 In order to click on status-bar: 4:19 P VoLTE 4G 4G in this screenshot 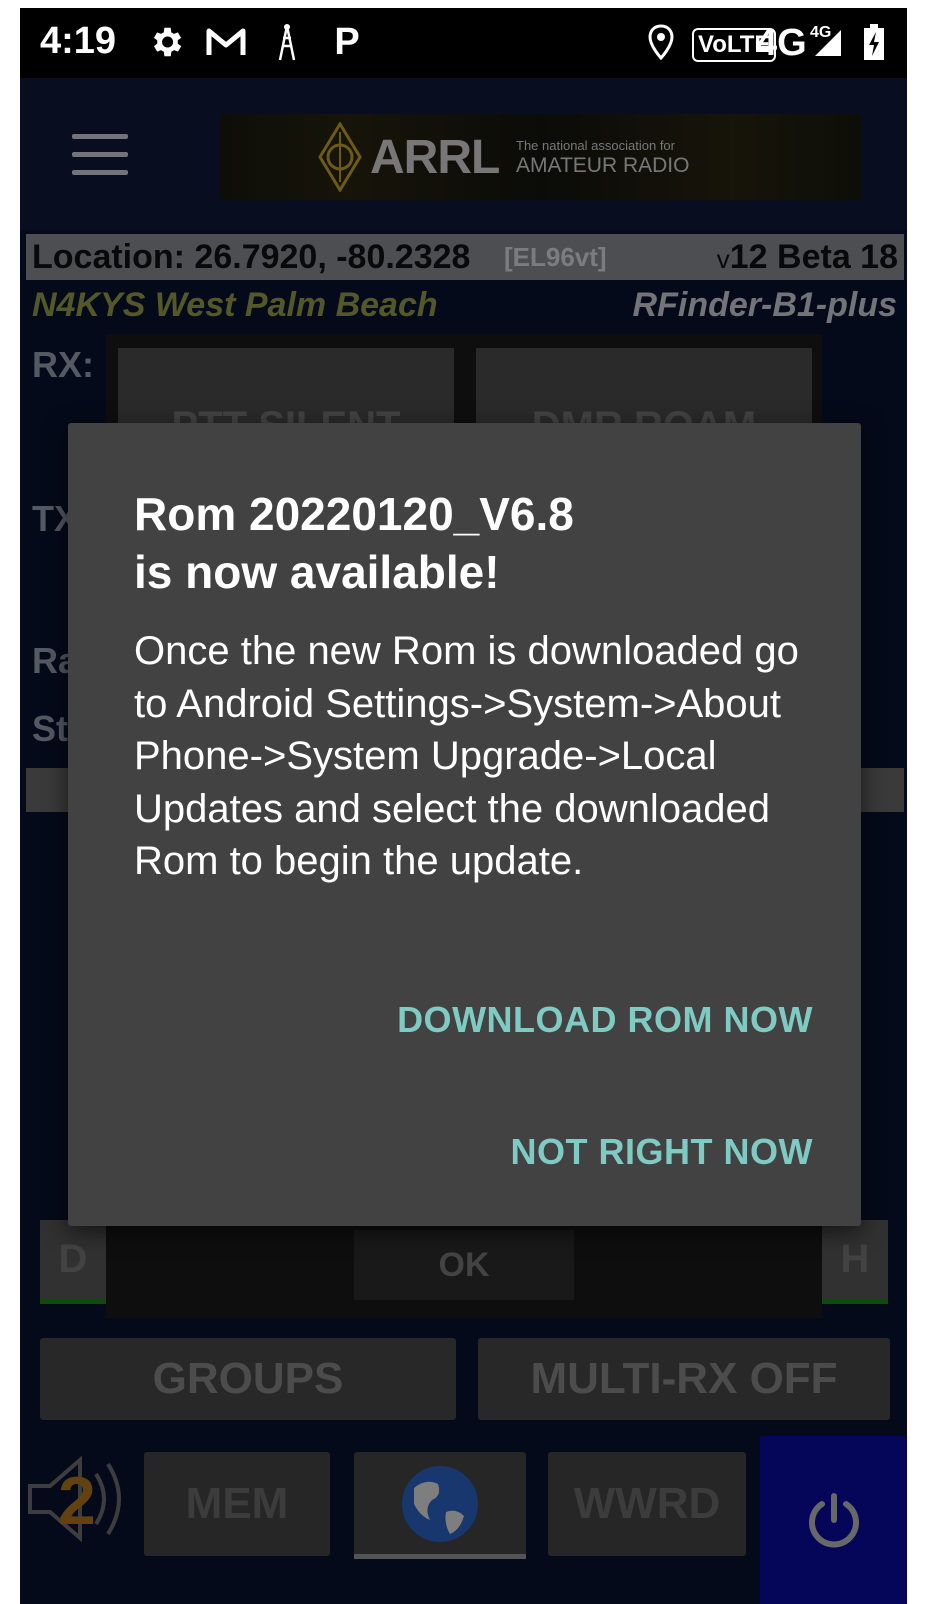, I will do `click(463, 43)`.